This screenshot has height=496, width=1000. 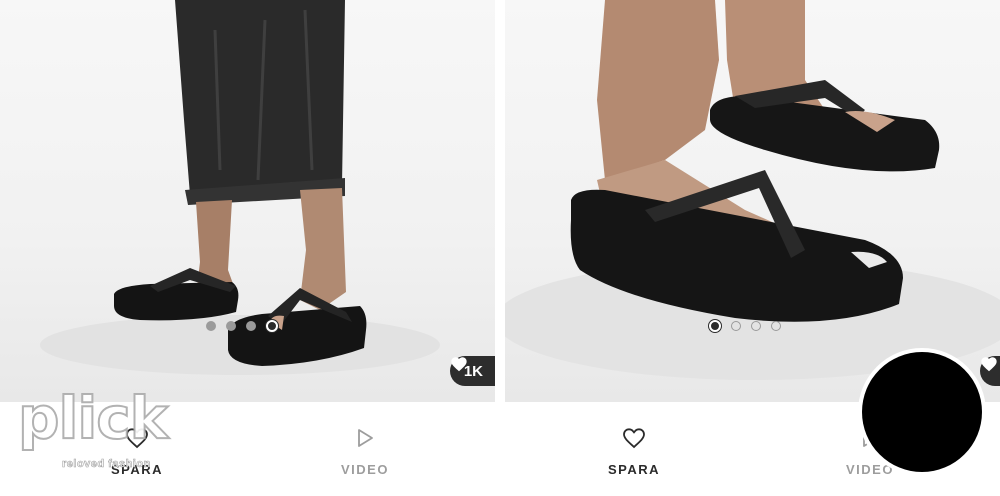 What do you see at coordinates (634, 469) in the screenshot?
I see `save-label: SPARA` at bounding box center [634, 469].